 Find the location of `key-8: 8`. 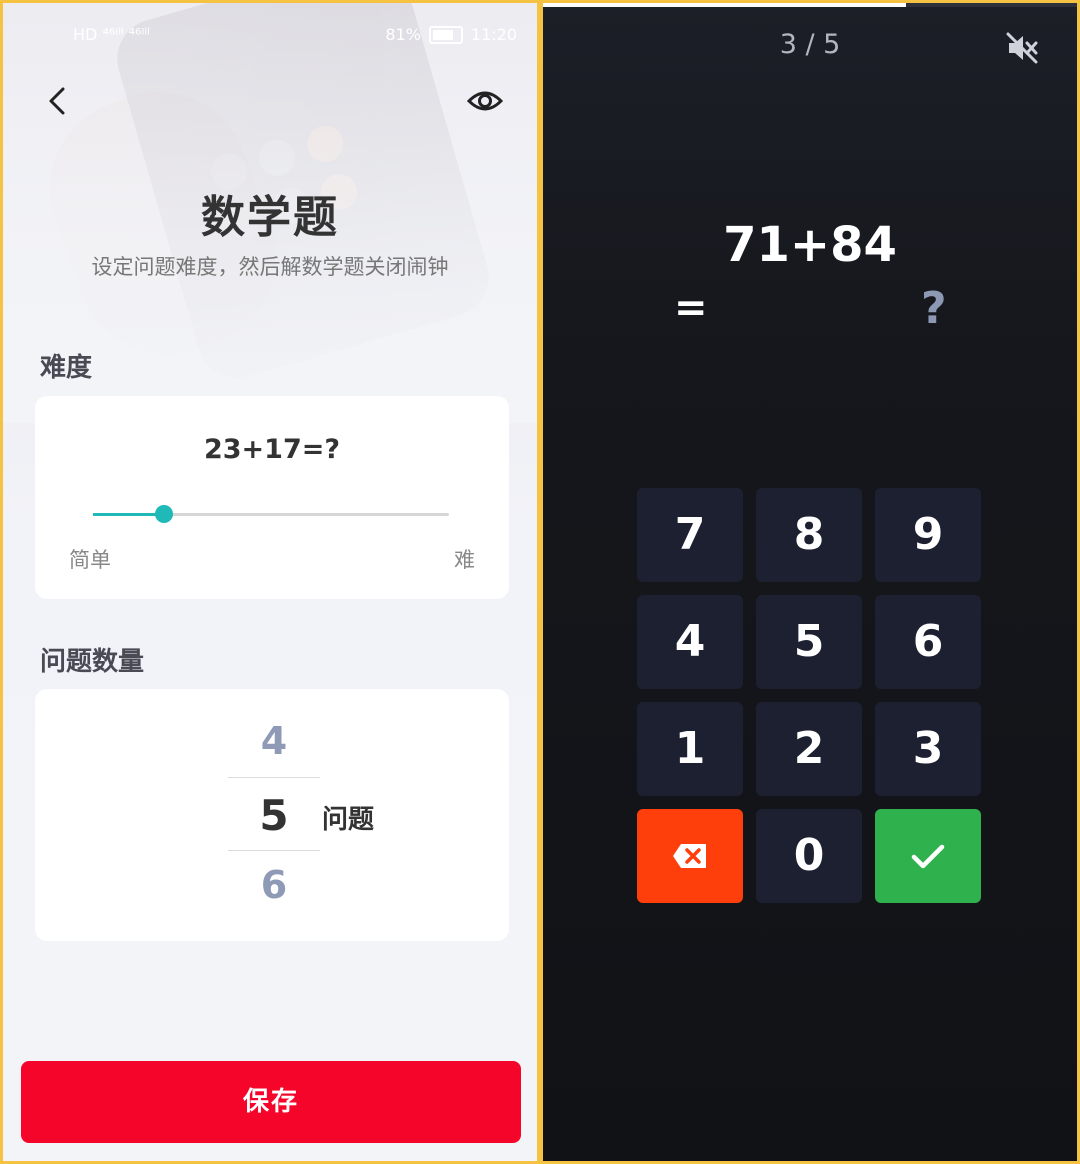

key-8: 8 is located at coordinates (809, 535).